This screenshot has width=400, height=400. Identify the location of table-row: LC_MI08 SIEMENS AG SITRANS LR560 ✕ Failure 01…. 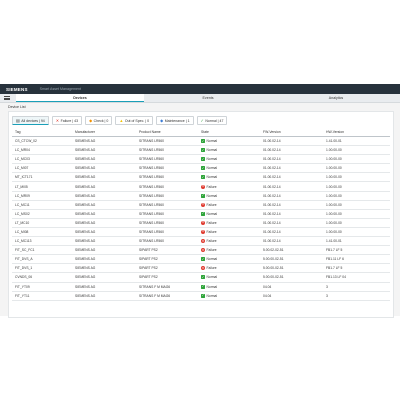
(201, 233).